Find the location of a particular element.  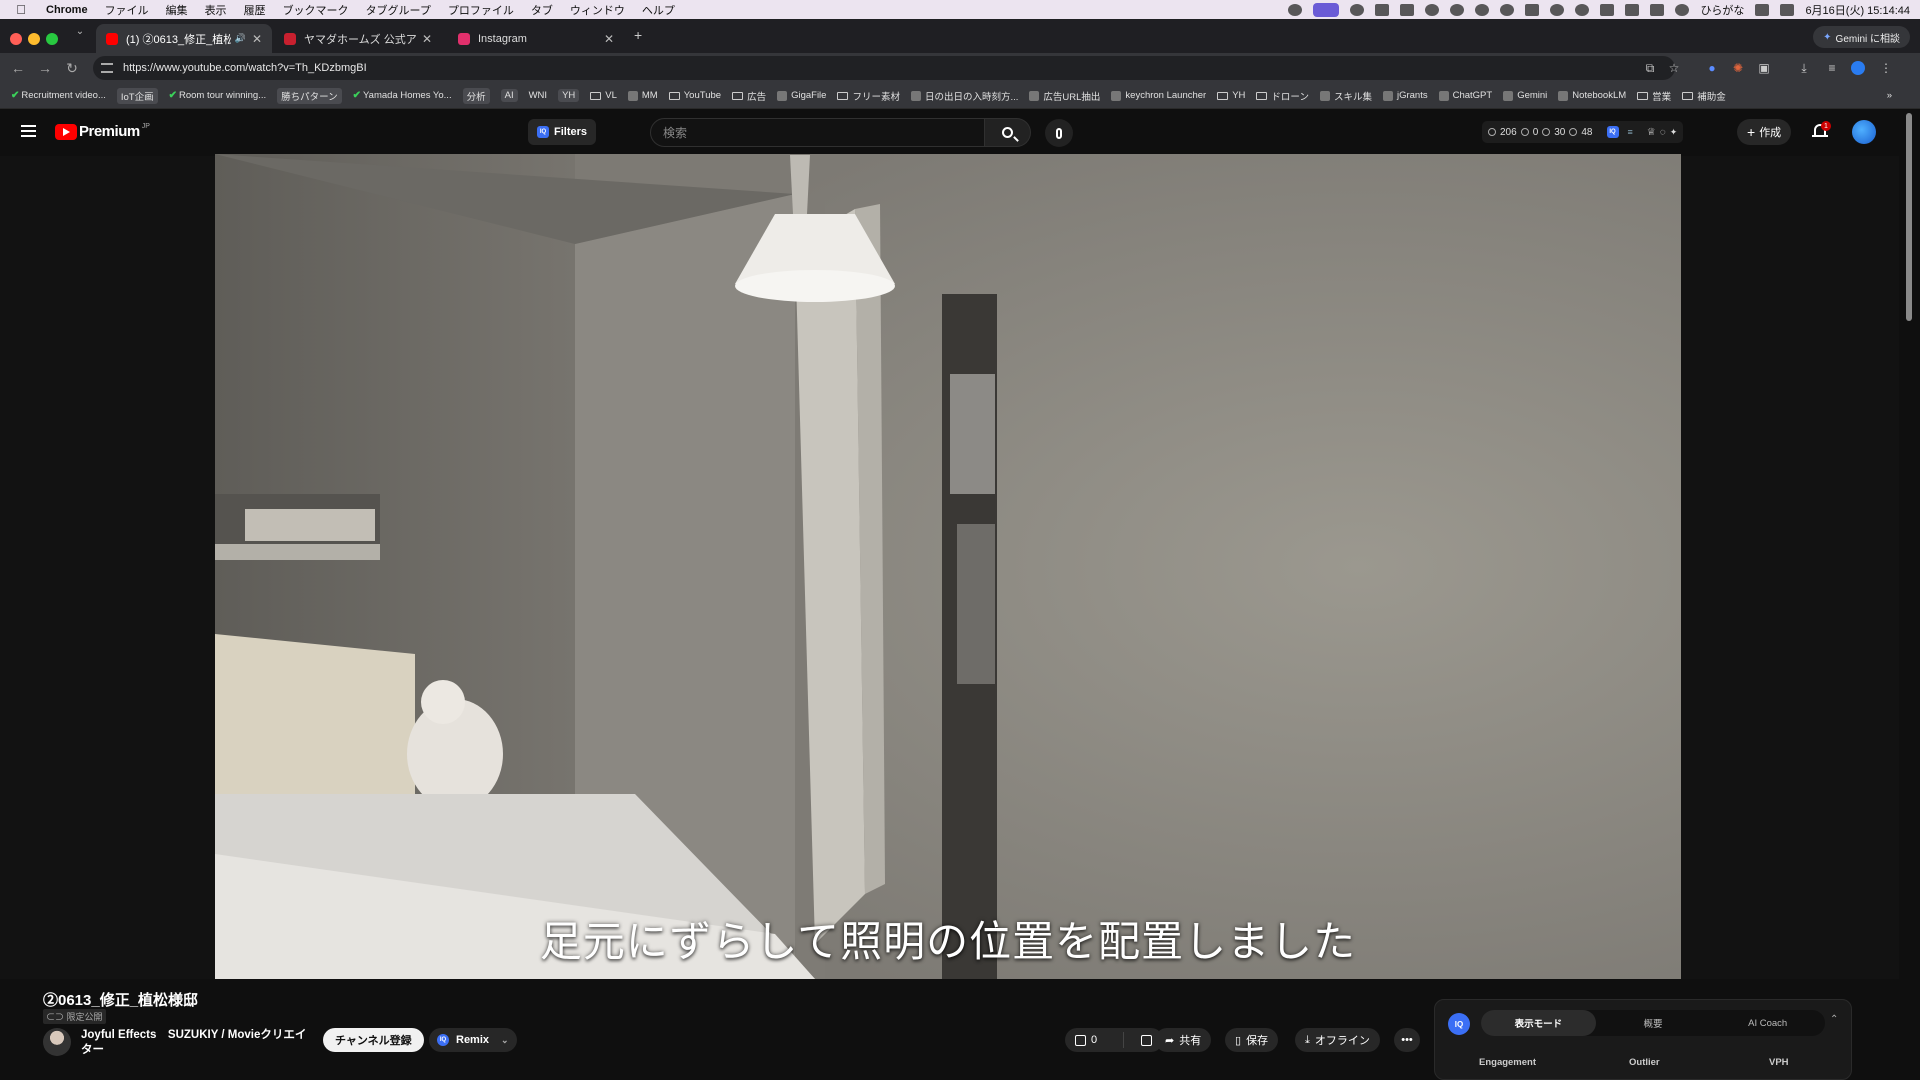

screen-share-icon is located at coordinates (1326, 9).